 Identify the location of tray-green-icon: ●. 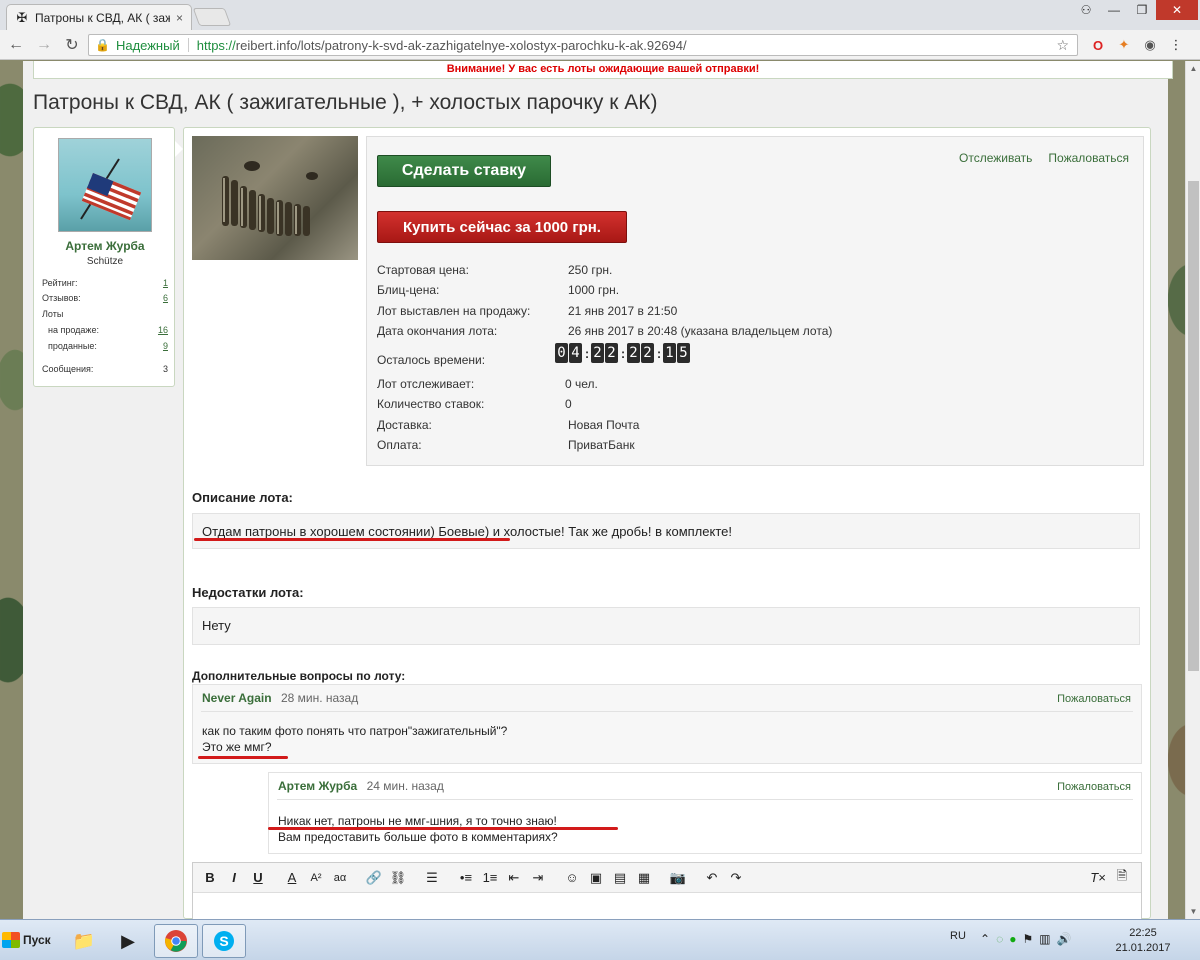
(1012, 939).